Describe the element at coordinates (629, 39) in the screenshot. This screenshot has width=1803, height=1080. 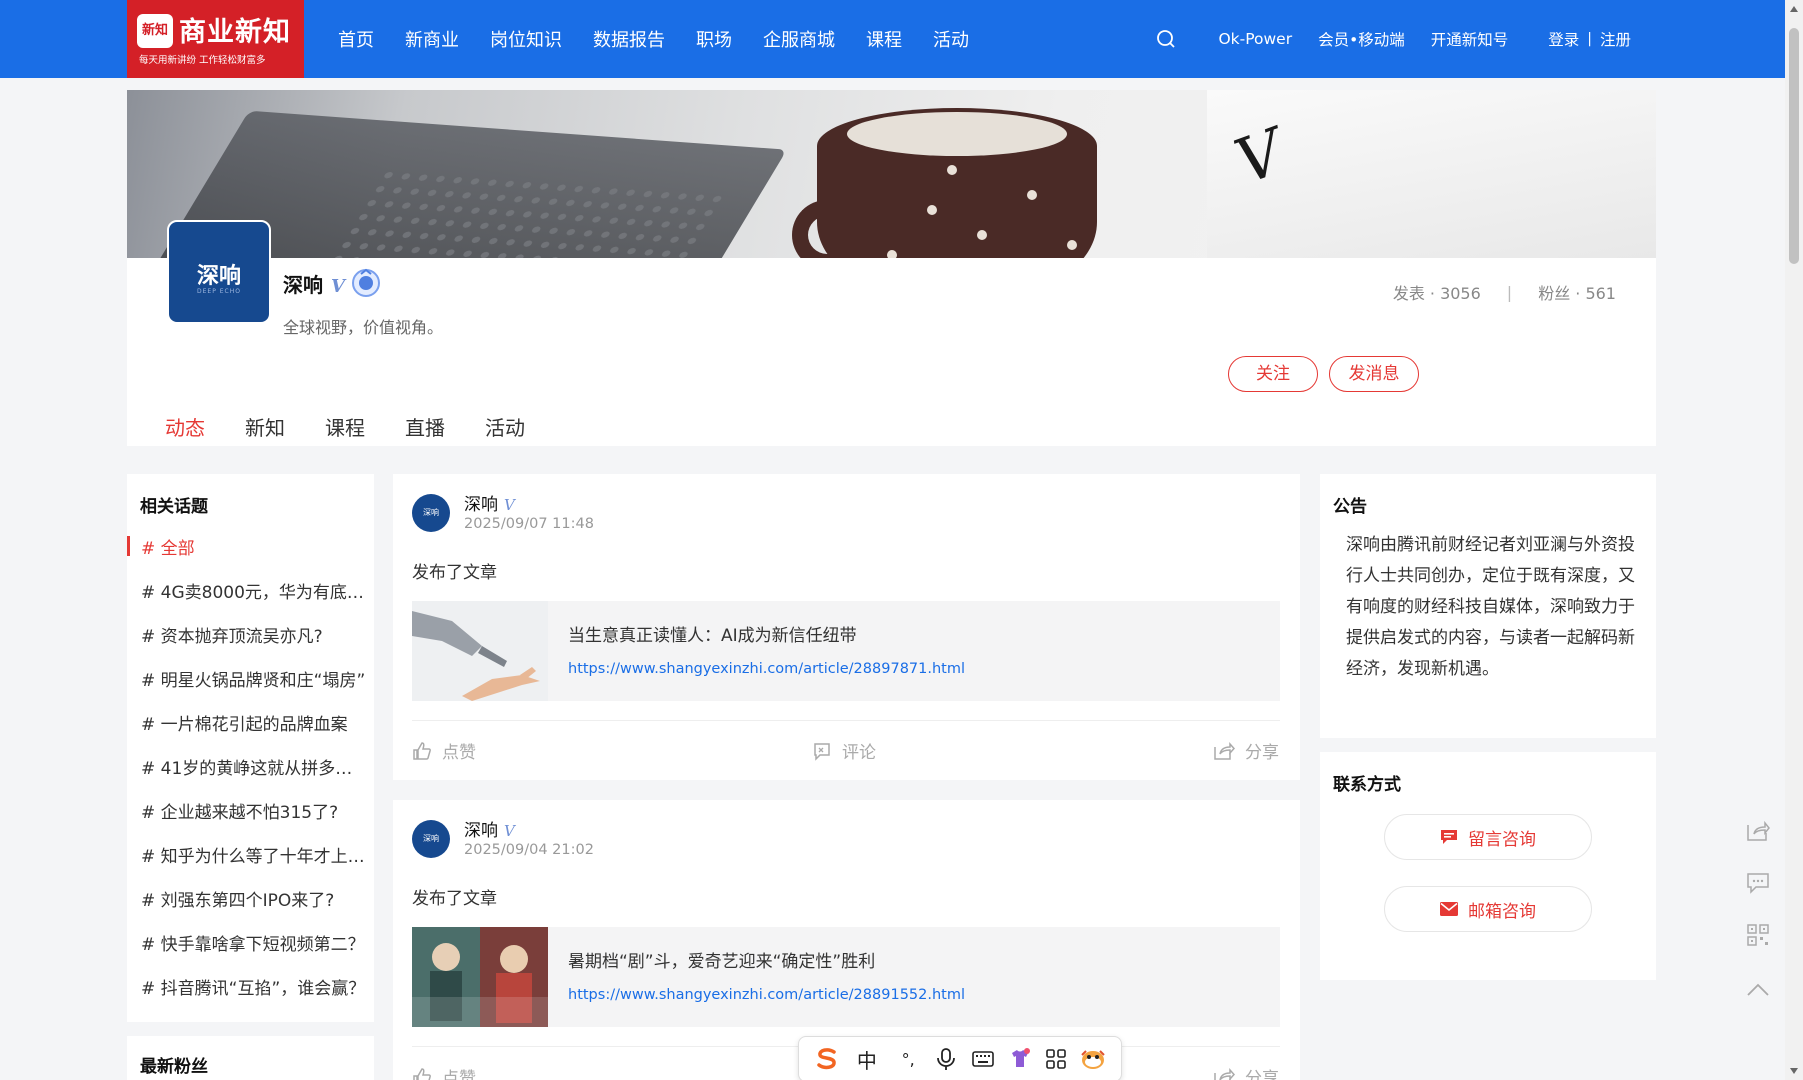
I see `nav-data-reports: 数据报告` at that location.